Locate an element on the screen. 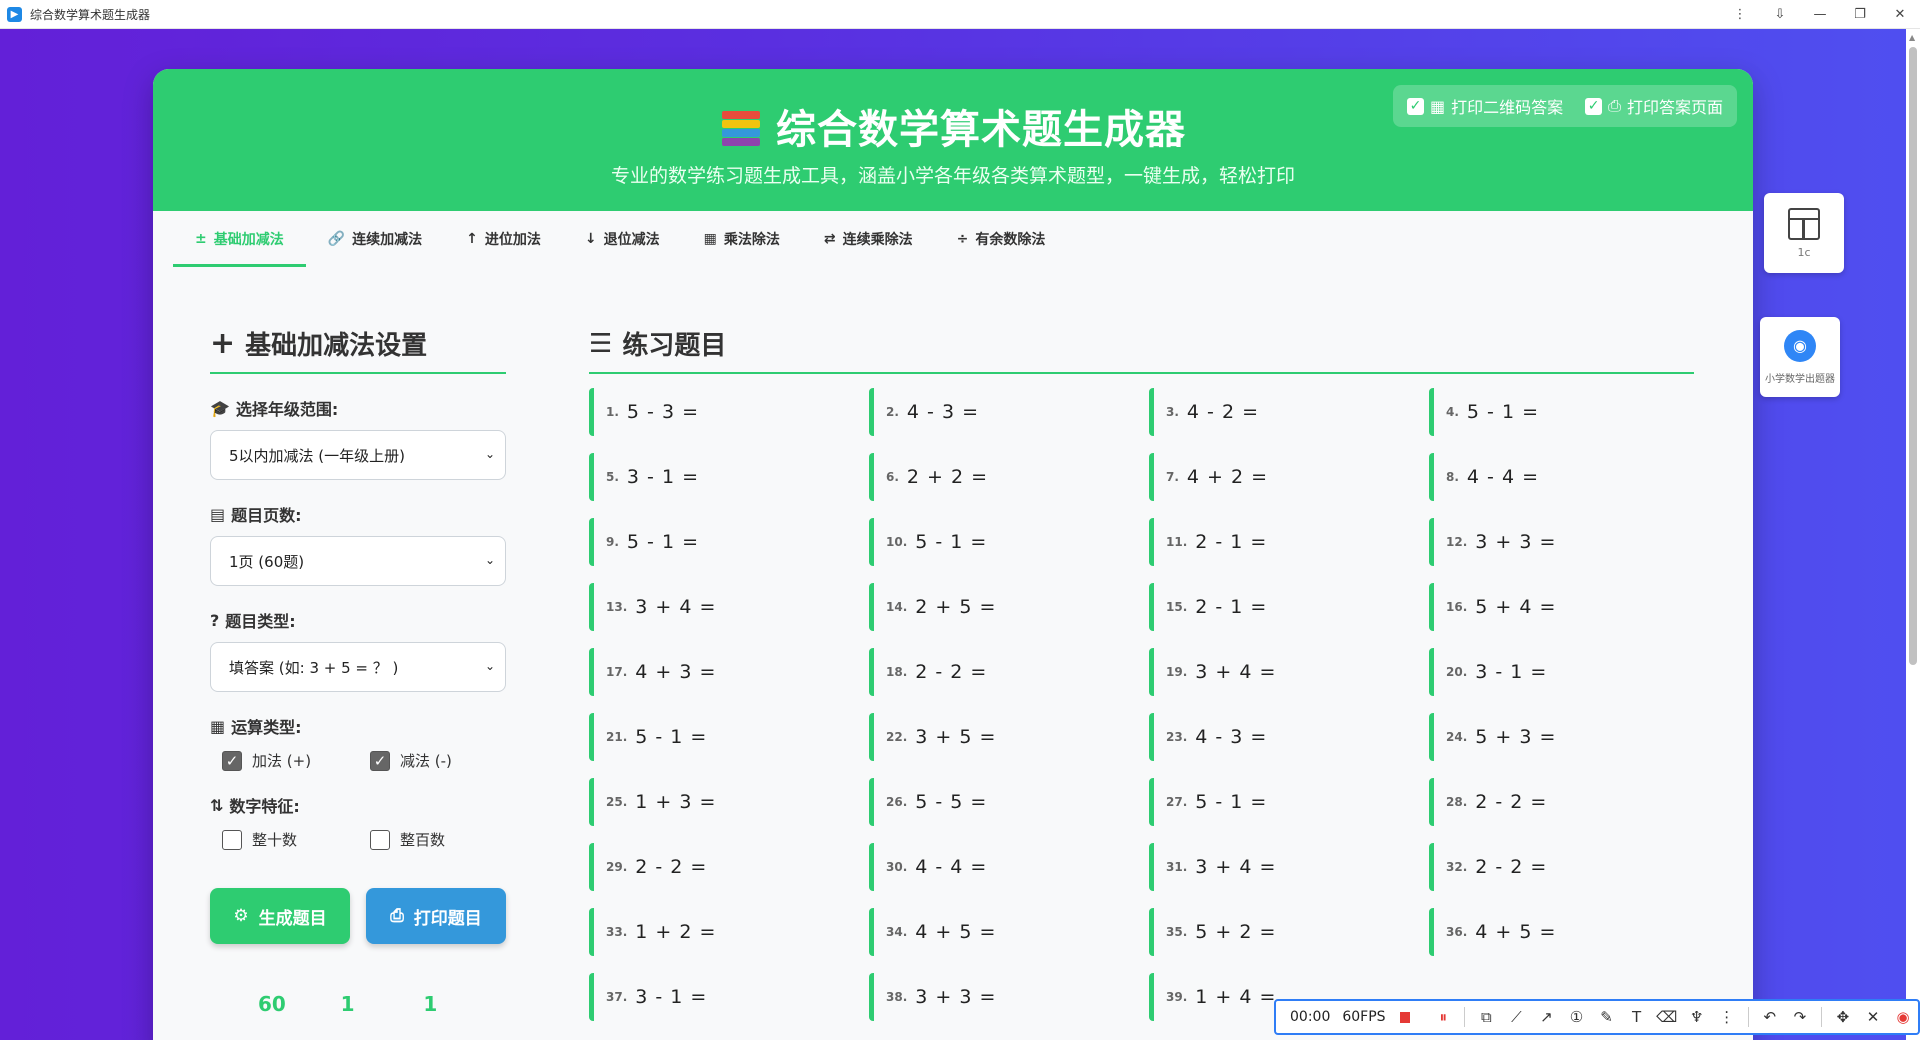 Image resolution: width=1920 pixels, height=1040 pixels. redo-icon: ↷ is located at coordinates (1800, 1017).